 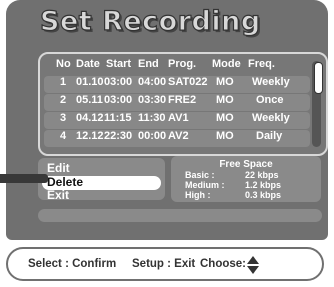 What do you see at coordinates (263, 185) in the screenshot?
I see `free-space-value: 1.2 kbps` at bounding box center [263, 185].